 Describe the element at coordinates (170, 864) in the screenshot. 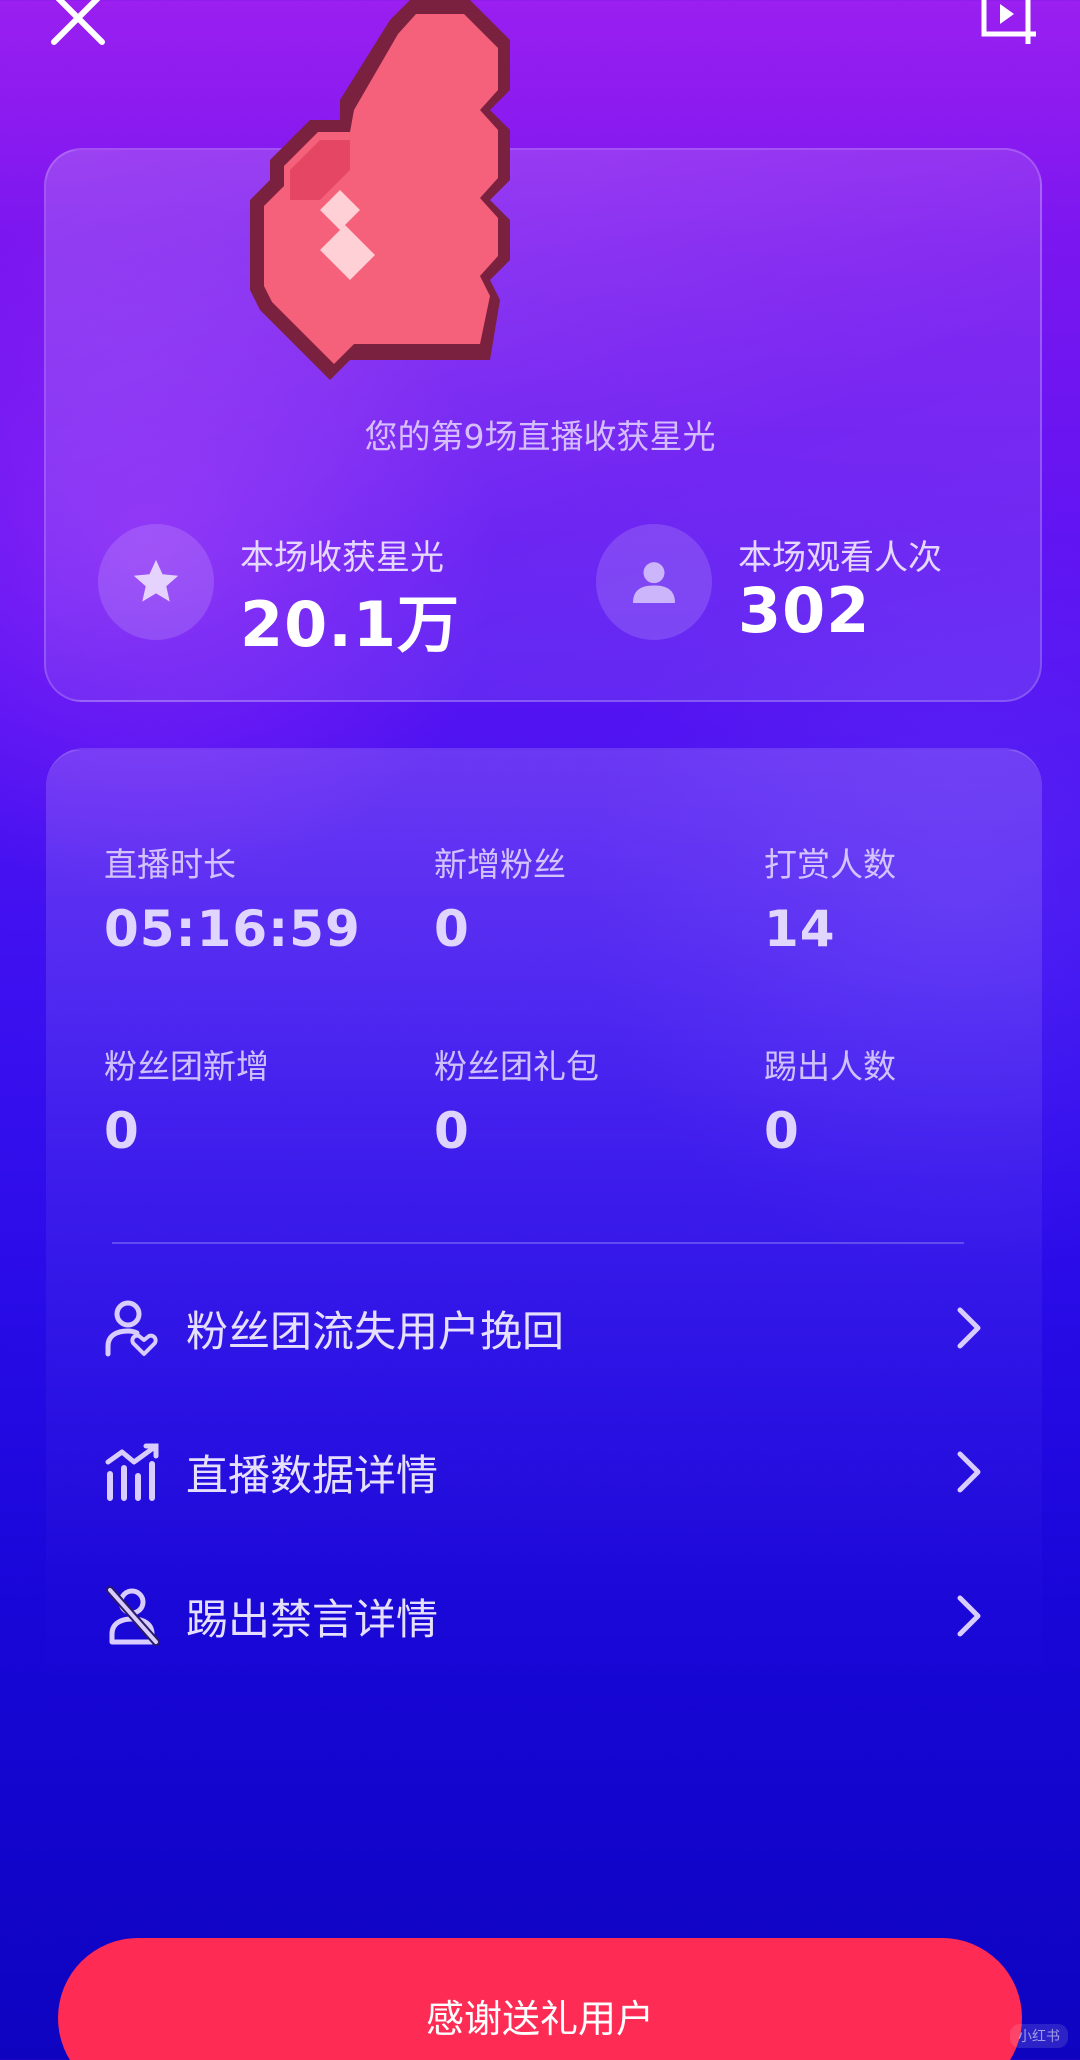

I see `stat-label: 直播时长` at that location.